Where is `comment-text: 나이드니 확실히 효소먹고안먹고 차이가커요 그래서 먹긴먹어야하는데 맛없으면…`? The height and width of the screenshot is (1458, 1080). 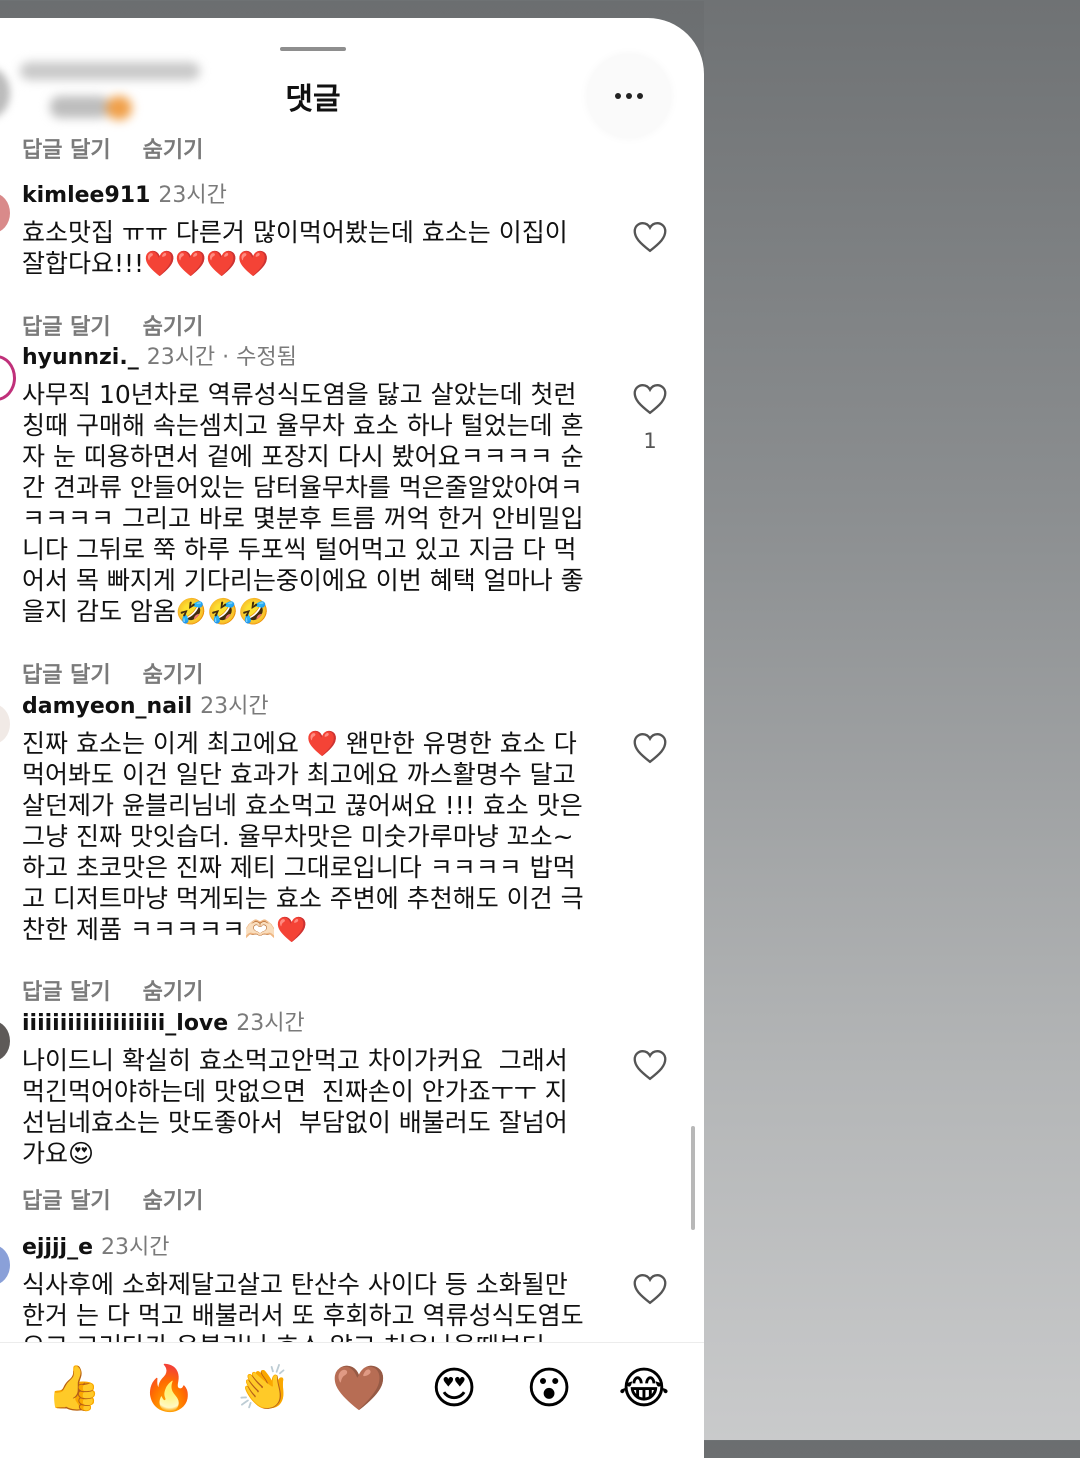
comment-text: 나이드니 확실히 효소먹고안먹고 차이가커요 그래서 먹긴먹어야하는데 맛없으면… is located at coordinates (295, 1107).